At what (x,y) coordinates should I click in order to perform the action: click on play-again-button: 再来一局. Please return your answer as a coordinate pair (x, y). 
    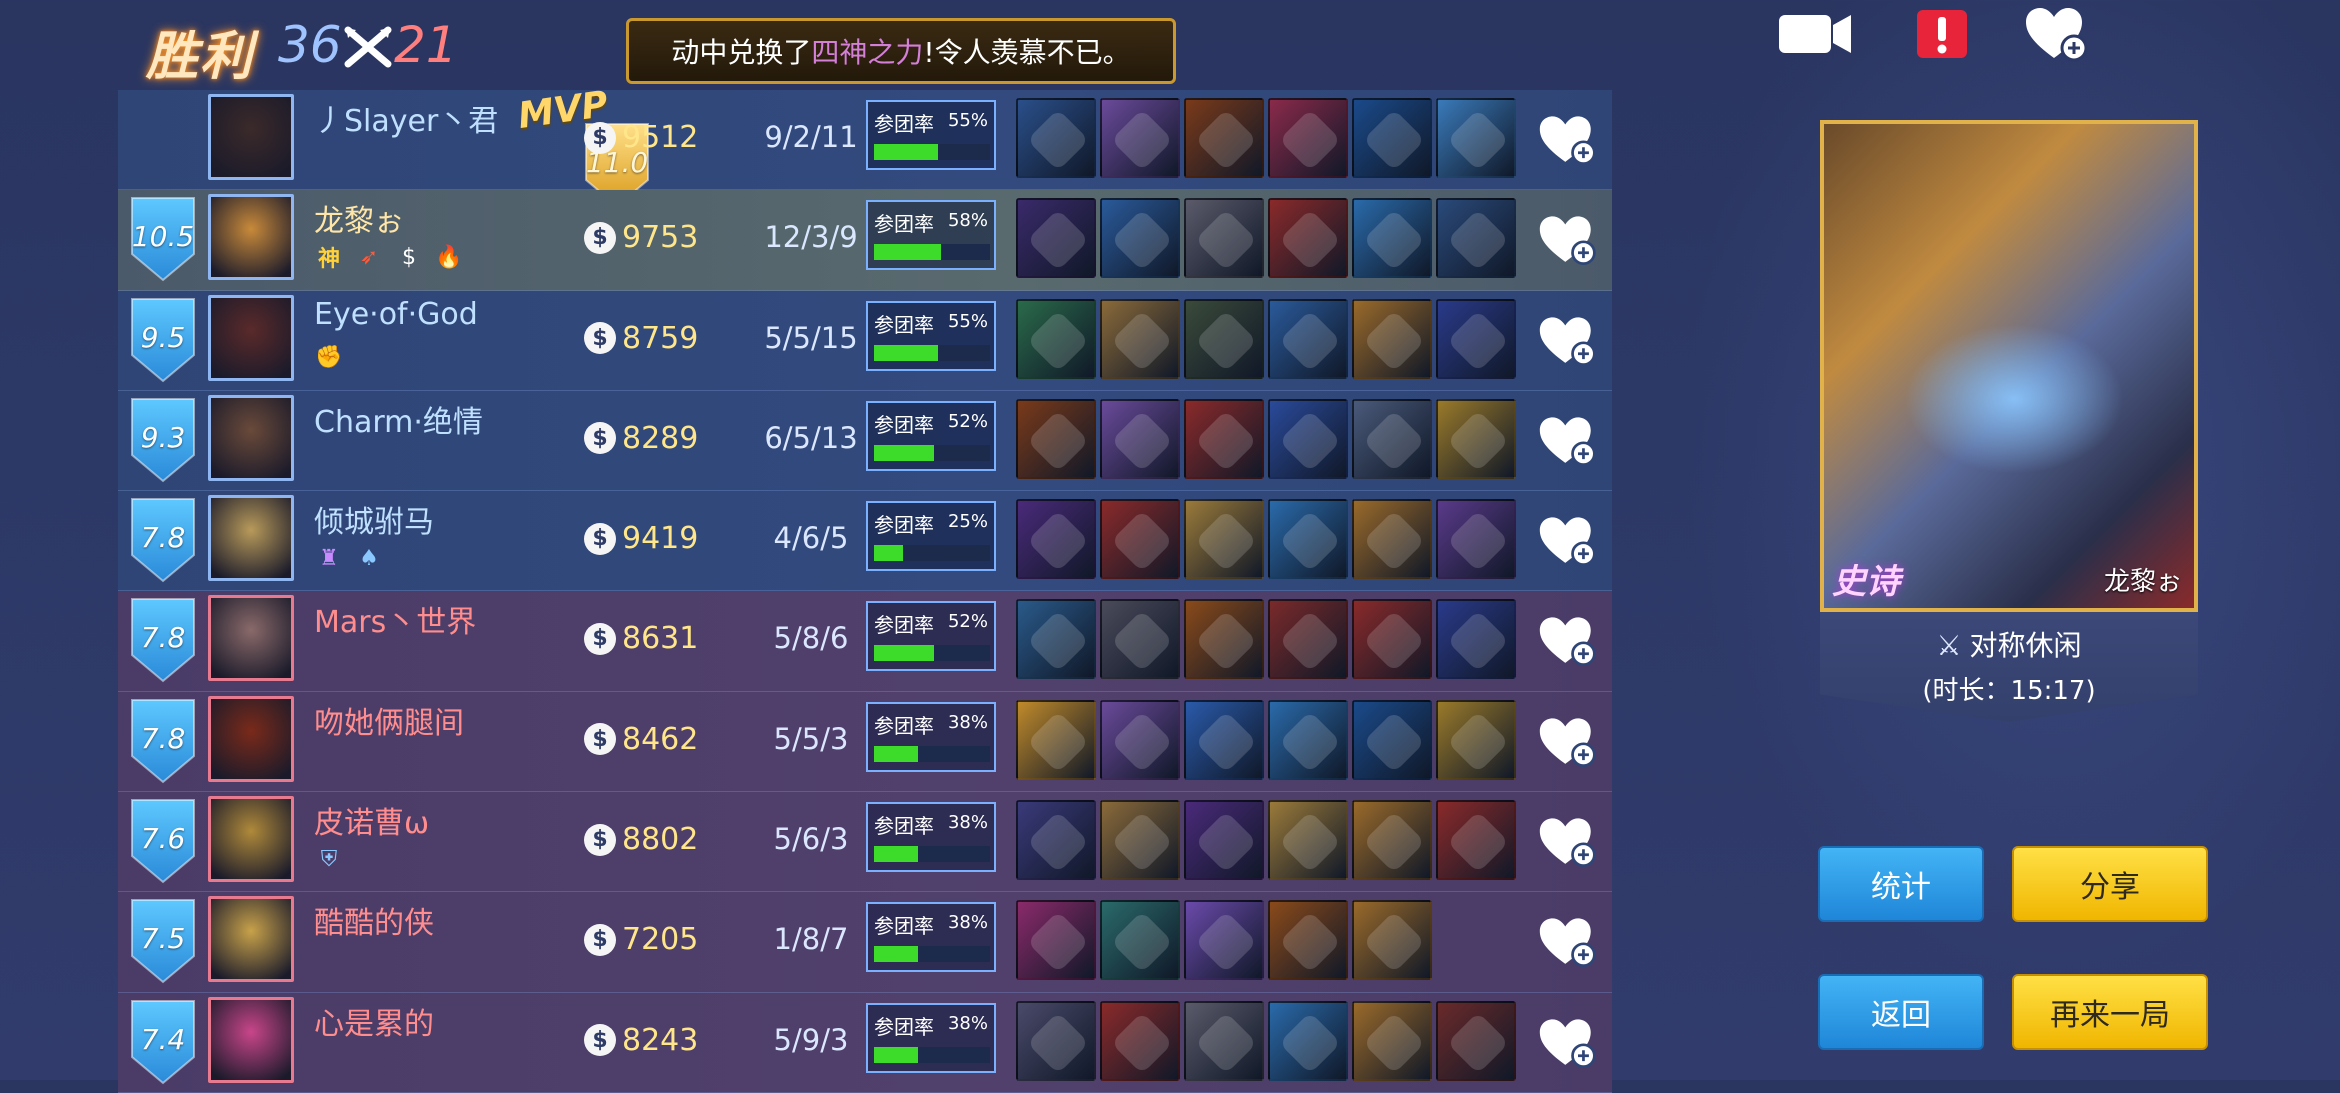
    Looking at the image, I should click on (2110, 1012).